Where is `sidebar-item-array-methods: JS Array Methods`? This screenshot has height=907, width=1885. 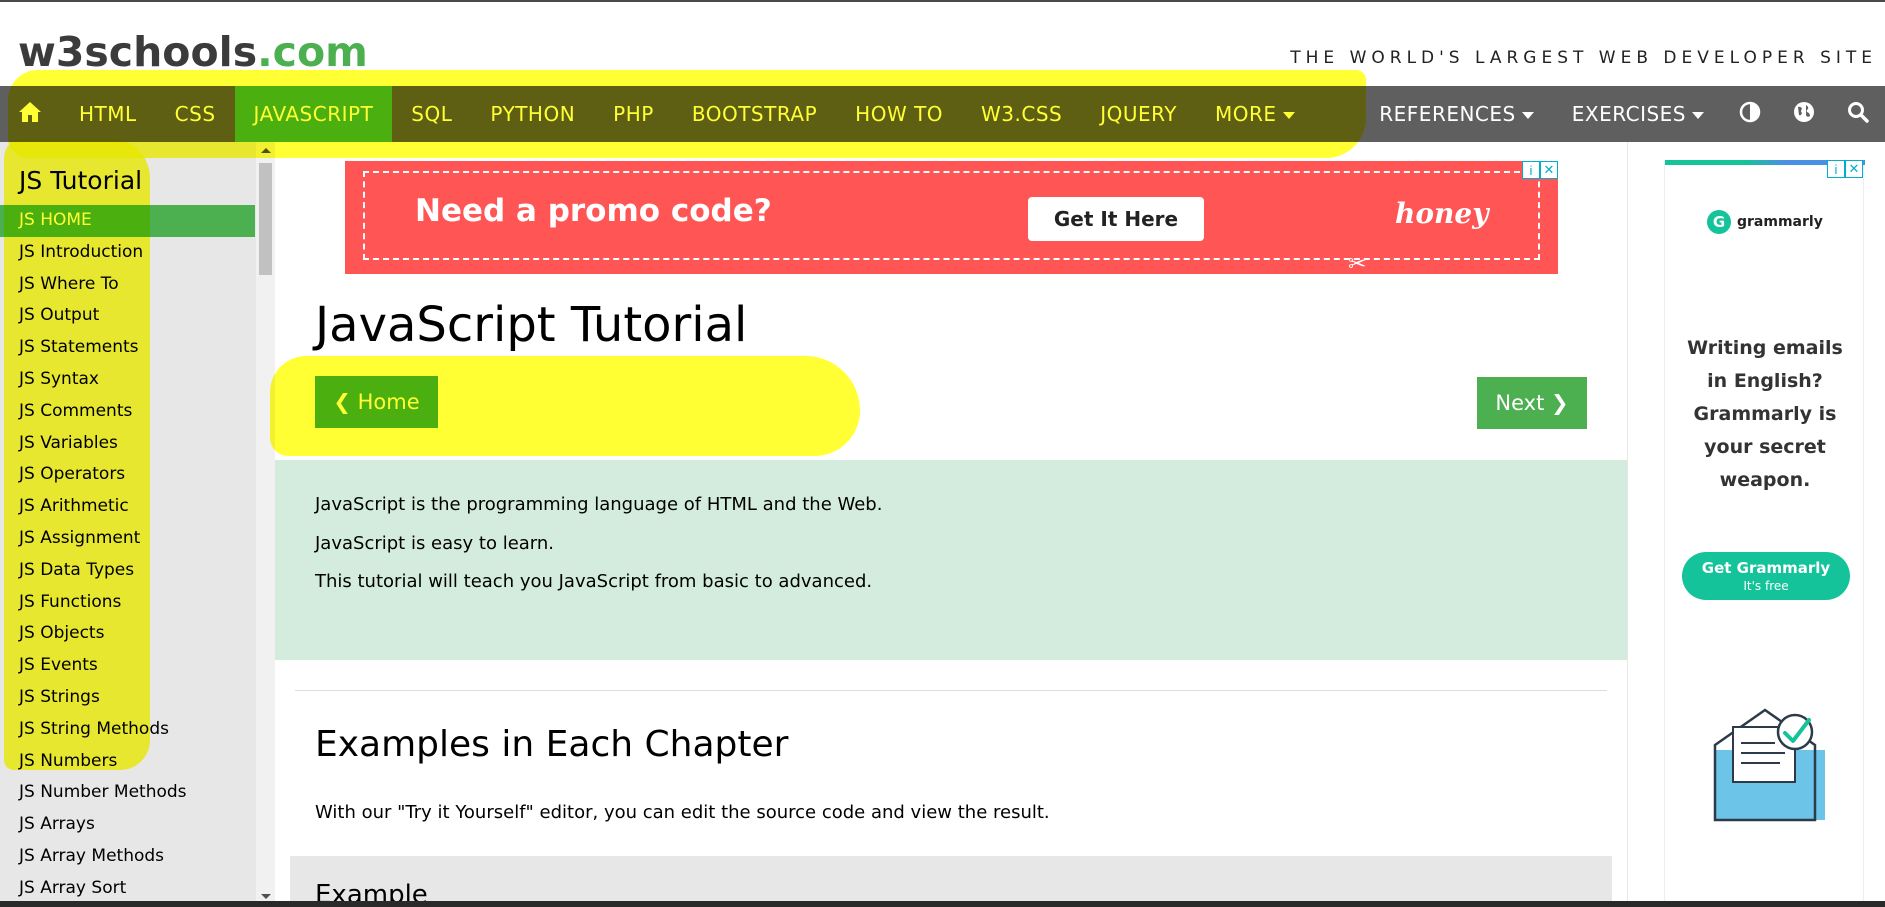 sidebar-item-array-methods: JS Array Methods is located at coordinates (127, 857).